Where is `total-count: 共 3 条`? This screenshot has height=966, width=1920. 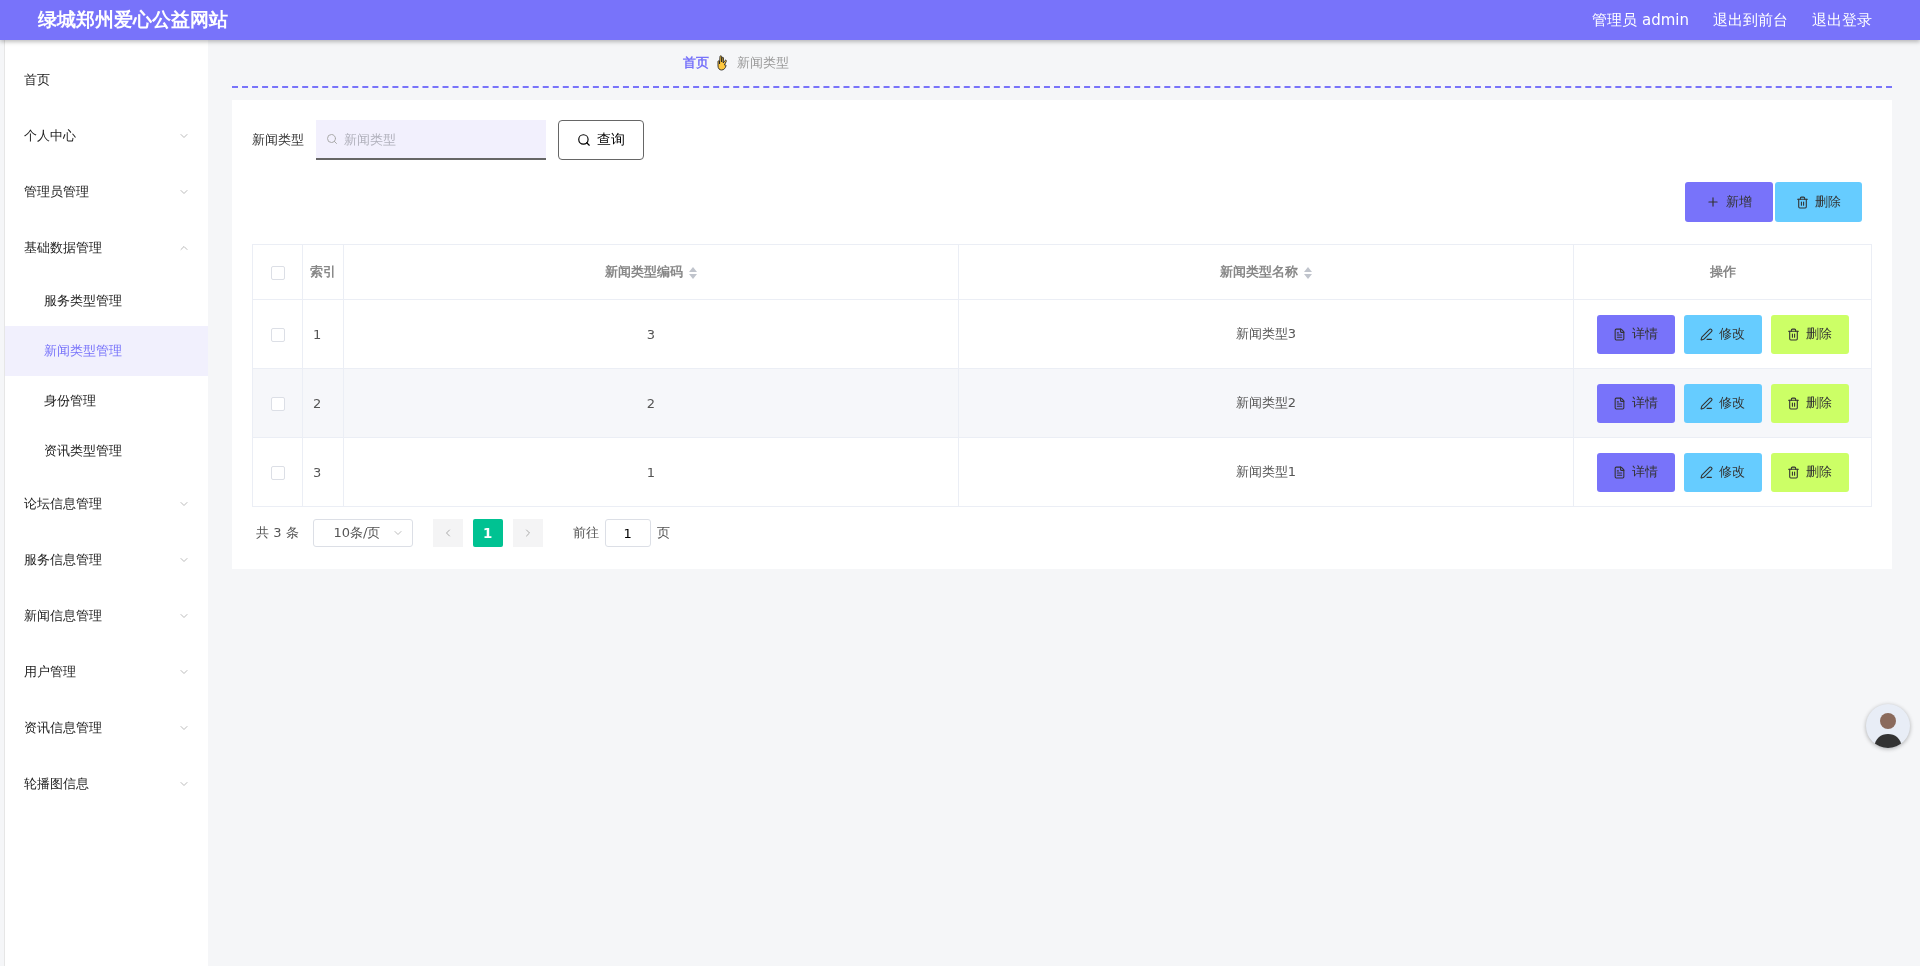
total-count: 共 3 条 is located at coordinates (277, 533).